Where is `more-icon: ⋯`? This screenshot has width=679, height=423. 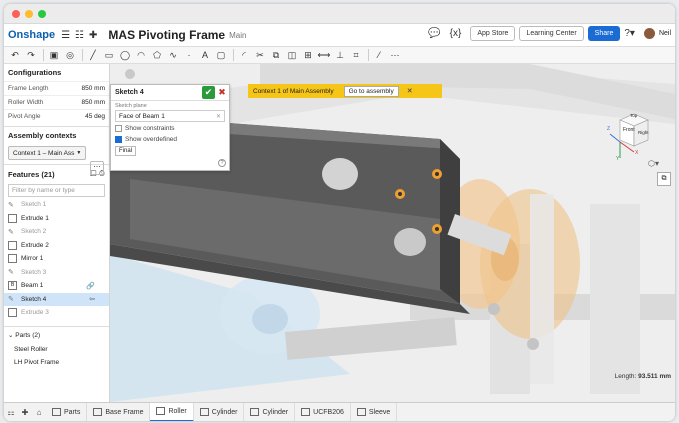 more-icon: ⋯ is located at coordinates (395, 55).